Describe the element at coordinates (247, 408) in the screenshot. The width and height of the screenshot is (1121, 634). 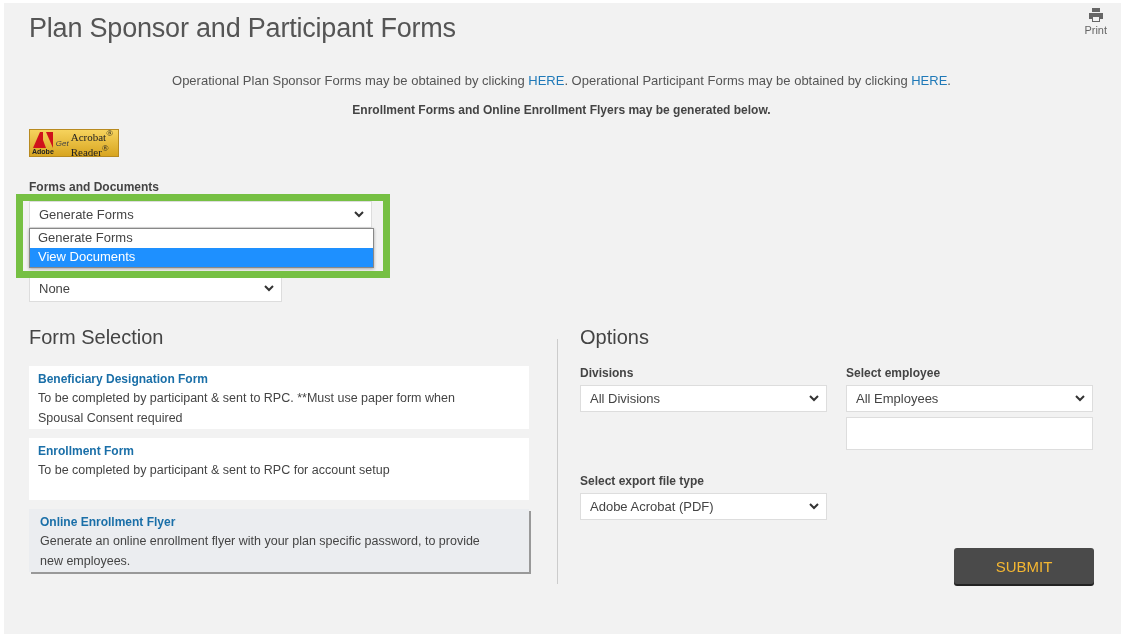
I see `form-description: To be completed by participant & sent to RPC. **Must use paper form when Spousal Consent required` at that location.